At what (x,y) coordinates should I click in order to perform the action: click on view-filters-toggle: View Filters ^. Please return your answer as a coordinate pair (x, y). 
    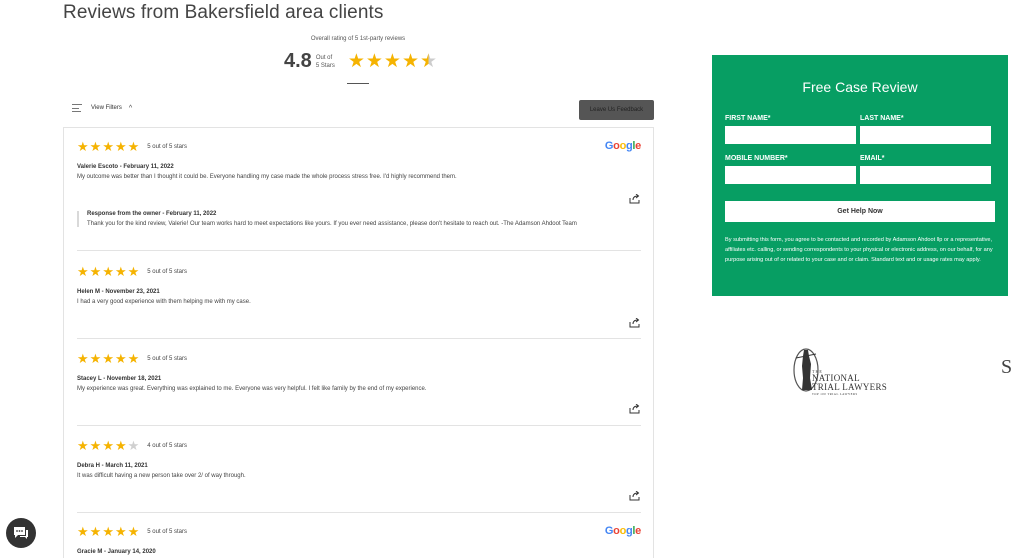
    Looking at the image, I should click on (102, 108).